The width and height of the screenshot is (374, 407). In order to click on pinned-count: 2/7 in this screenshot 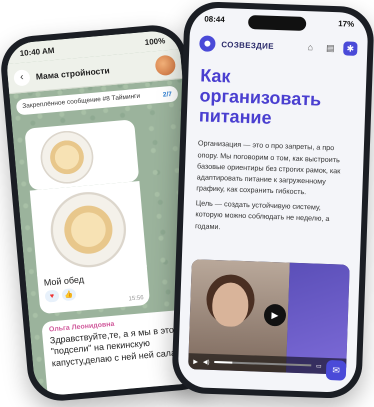, I will do `click(167, 94)`.